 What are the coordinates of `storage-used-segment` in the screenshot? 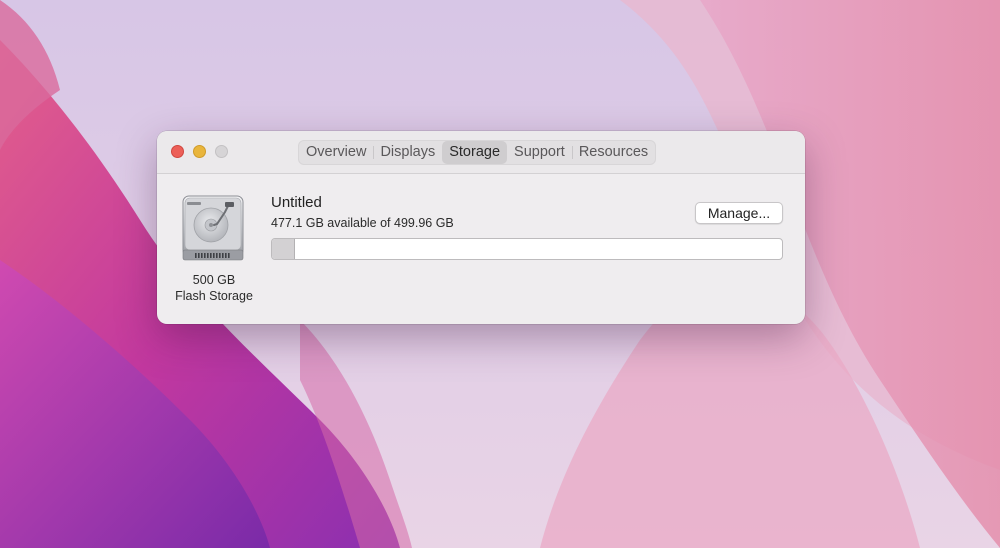 It's located at (284, 249).